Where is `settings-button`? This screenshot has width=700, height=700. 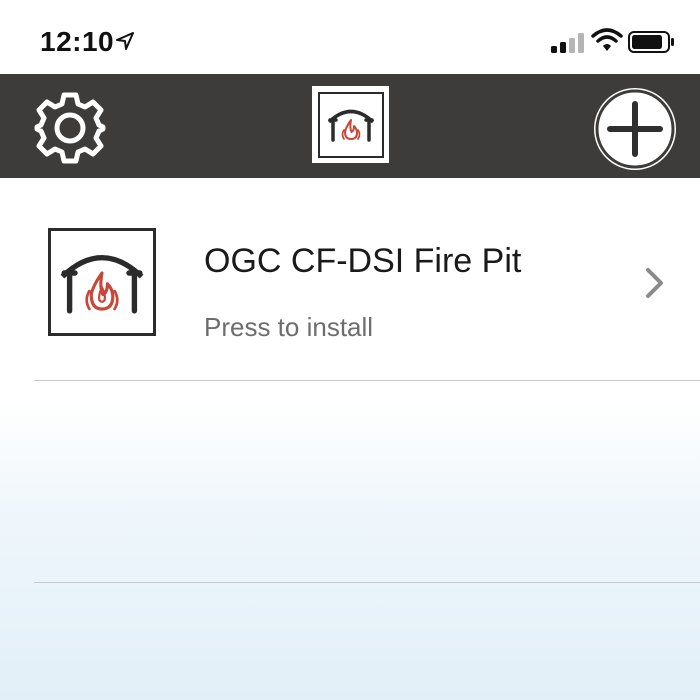
settings-button is located at coordinates (70, 128).